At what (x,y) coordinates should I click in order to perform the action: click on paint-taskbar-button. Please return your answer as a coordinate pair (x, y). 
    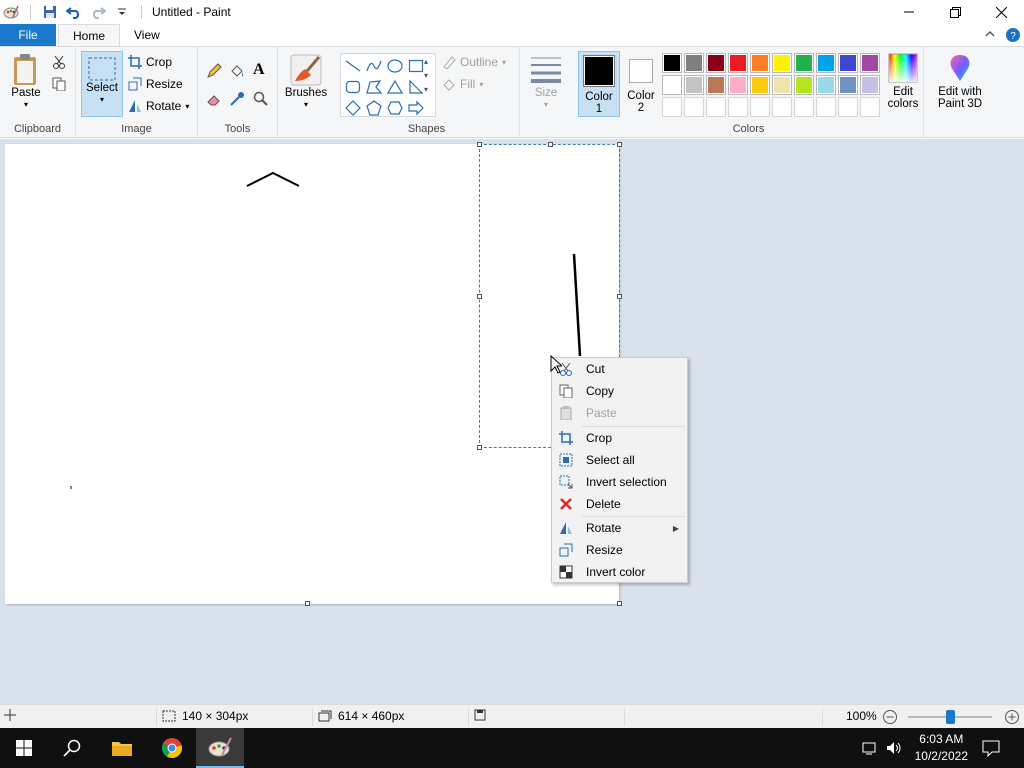
    Looking at the image, I should click on (220, 748).